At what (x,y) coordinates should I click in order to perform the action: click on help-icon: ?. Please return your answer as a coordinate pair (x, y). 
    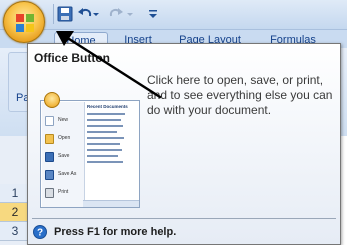
    Looking at the image, I should click on (40, 232).